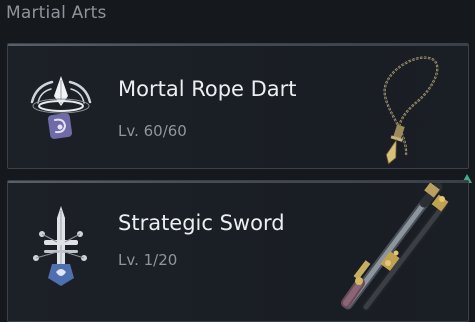 The image size is (475, 322). What do you see at coordinates (411, 110) in the screenshot?
I see `rope-dart-icon` at bounding box center [411, 110].